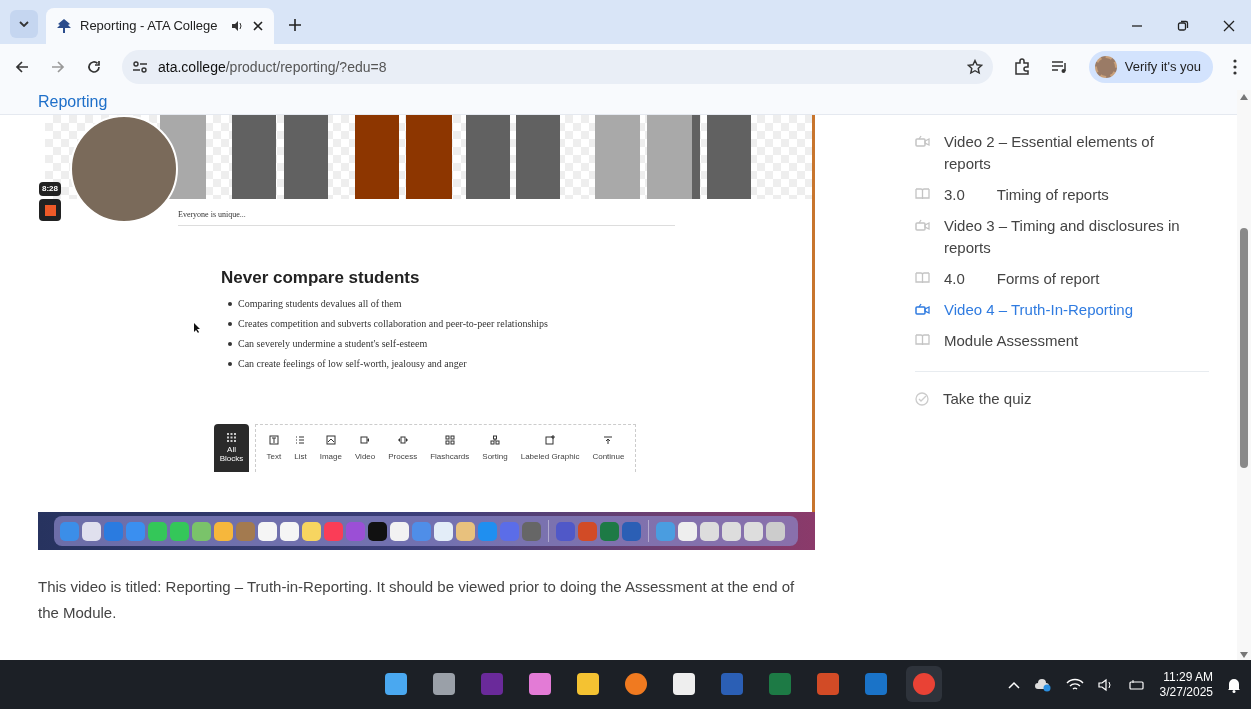 The image size is (1251, 709). What do you see at coordinates (197, 328) in the screenshot?
I see `cursor-icon` at bounding box center [197, 328].